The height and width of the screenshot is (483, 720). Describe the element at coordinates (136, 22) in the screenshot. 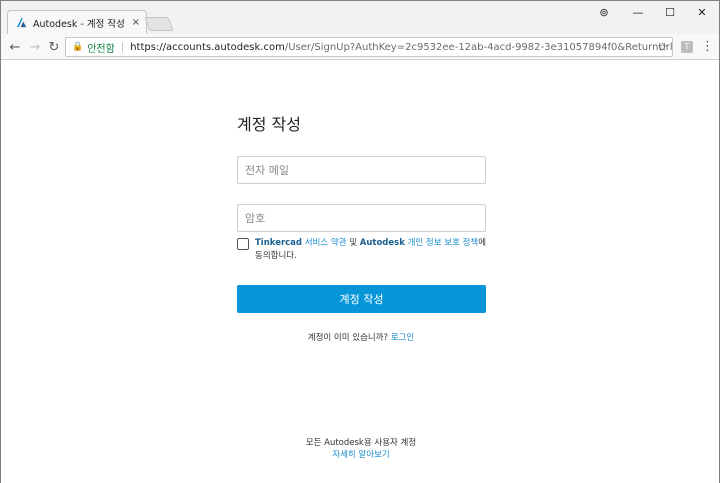

I see `tab-close-icon: ×` at that location.